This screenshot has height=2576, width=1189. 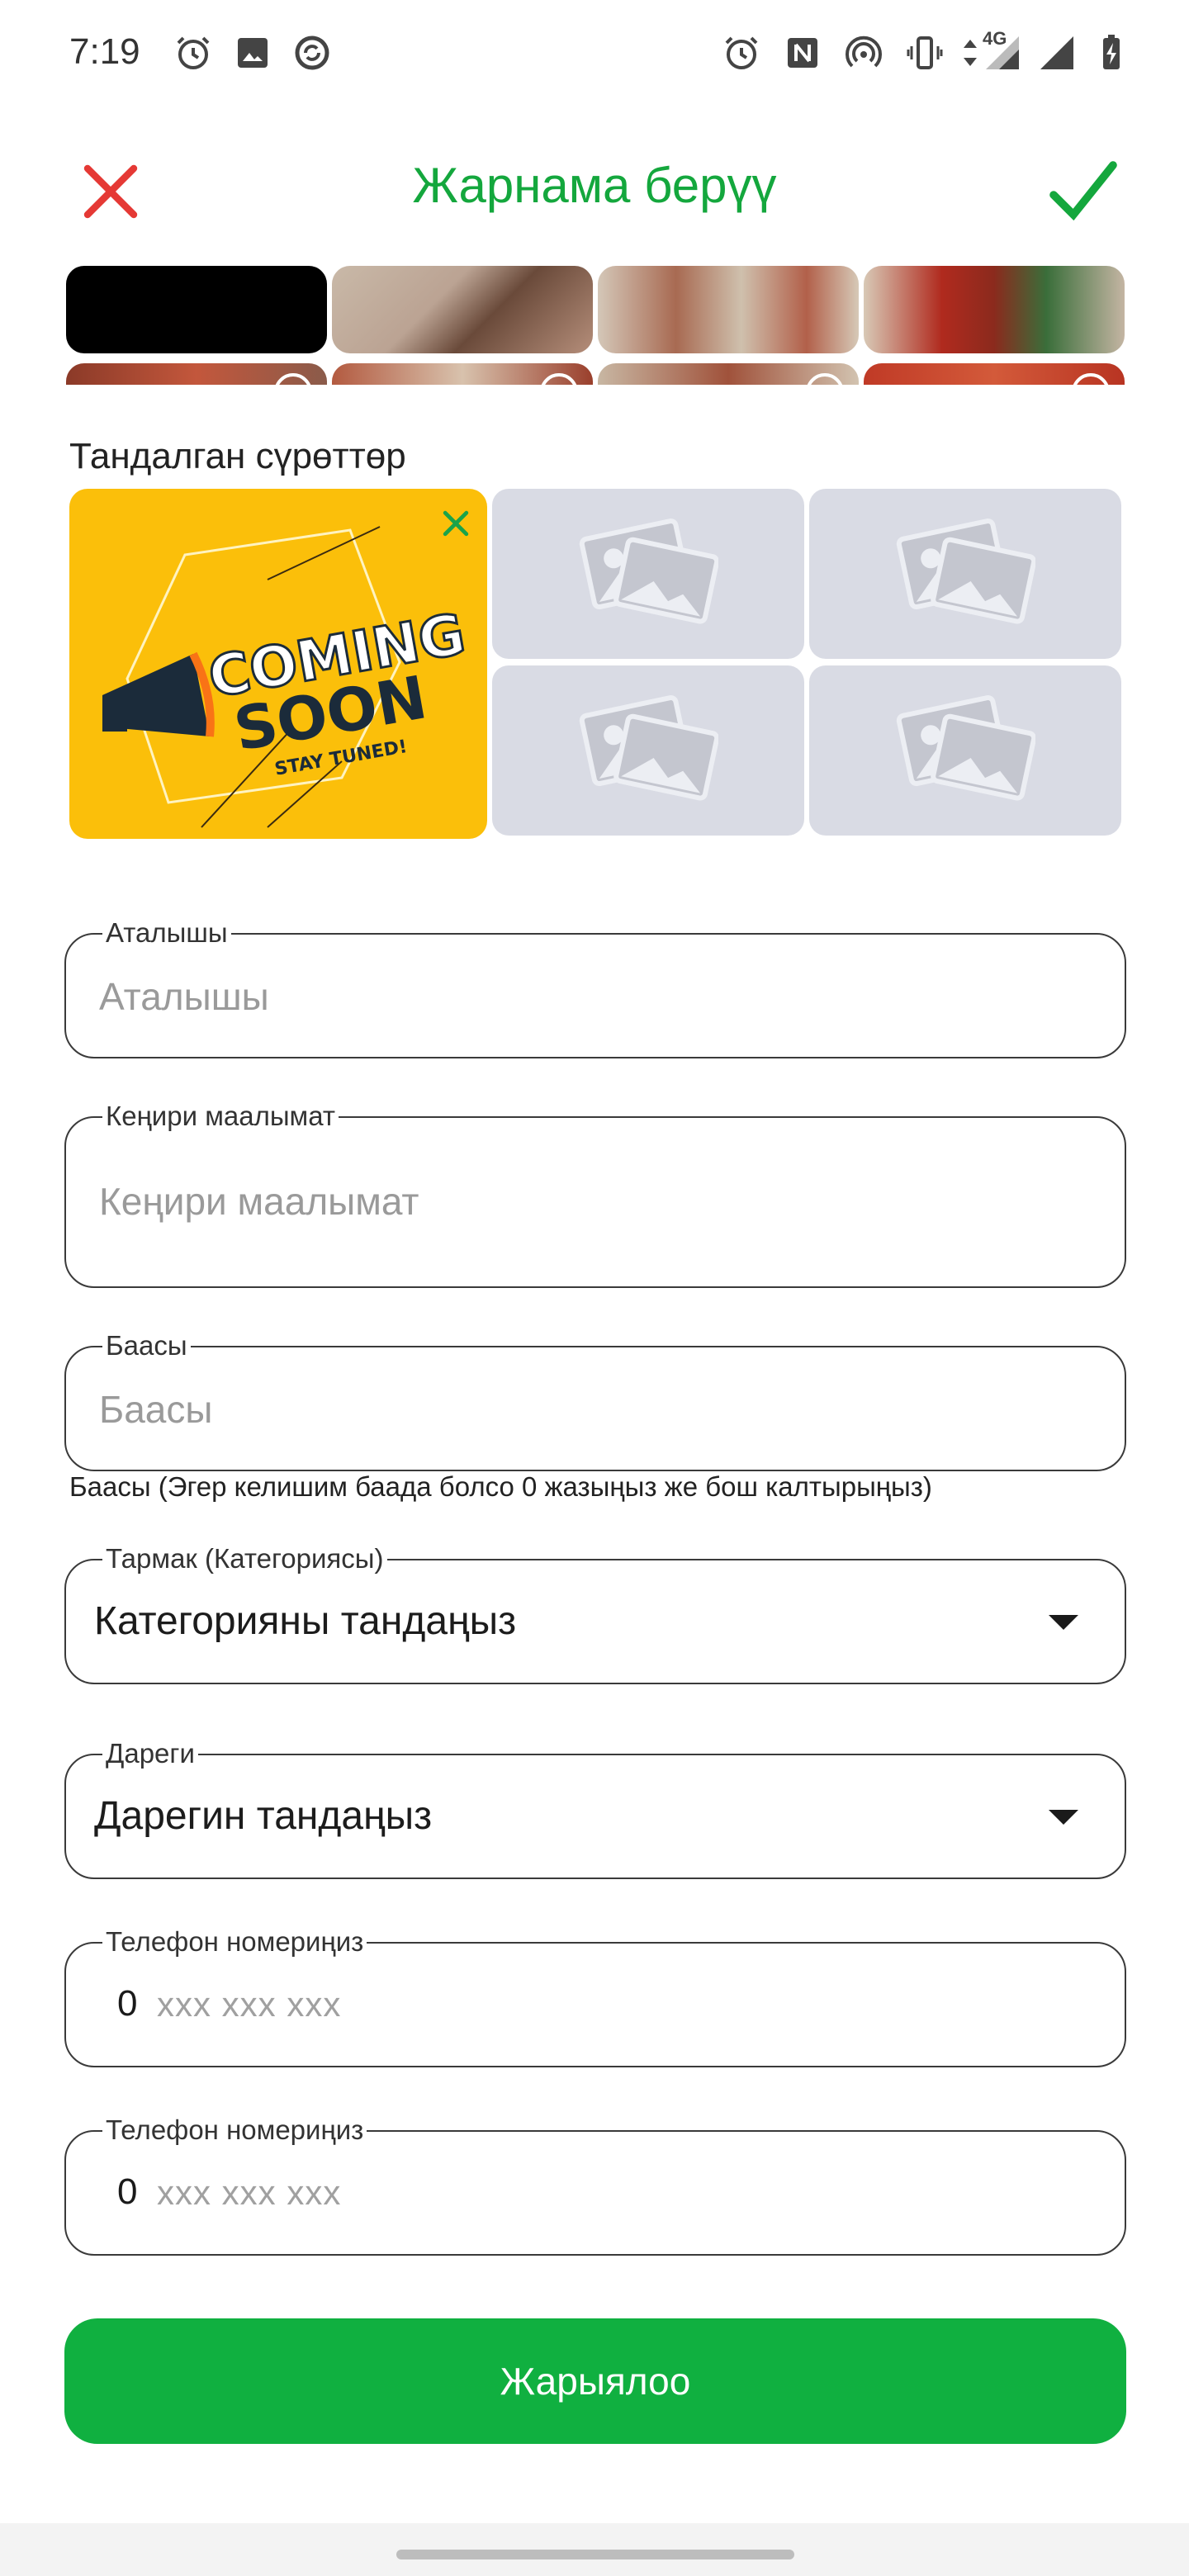 What do you see at coordinates (595, 1996) in the screenshot?
I see `phone-field-1: Телефон номериңиз 0 xxx xxx xxx` at bounding box center [595, 1996].